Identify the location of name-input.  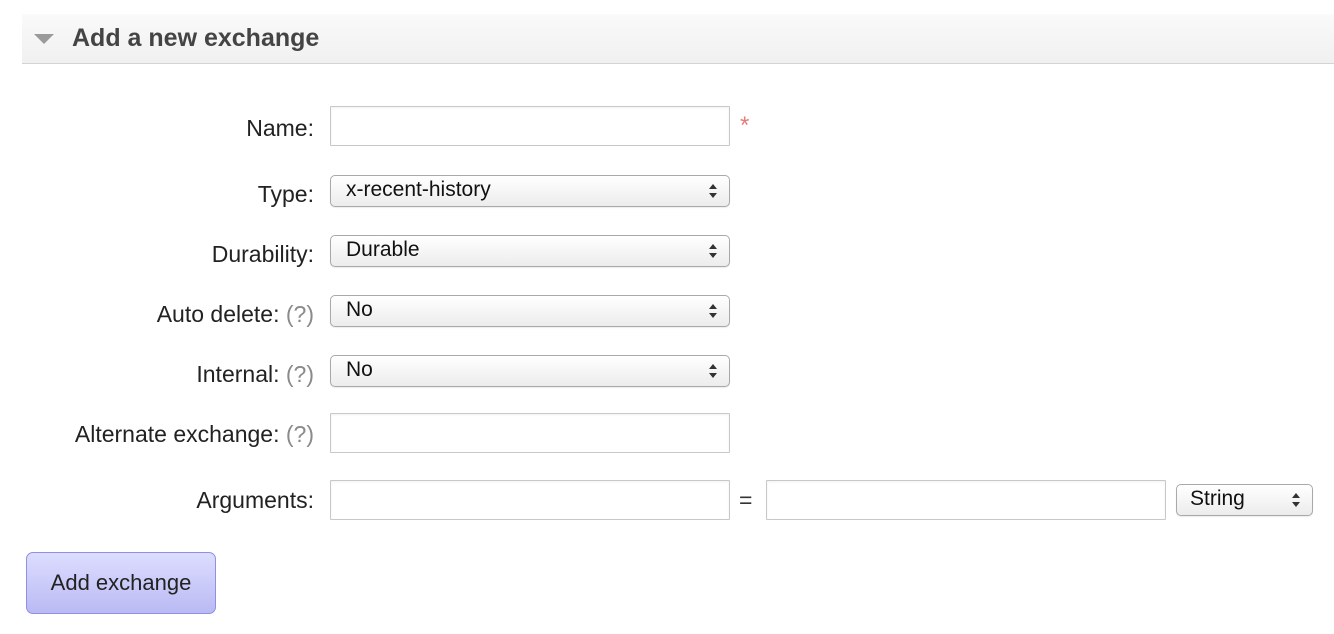
(530, 126).